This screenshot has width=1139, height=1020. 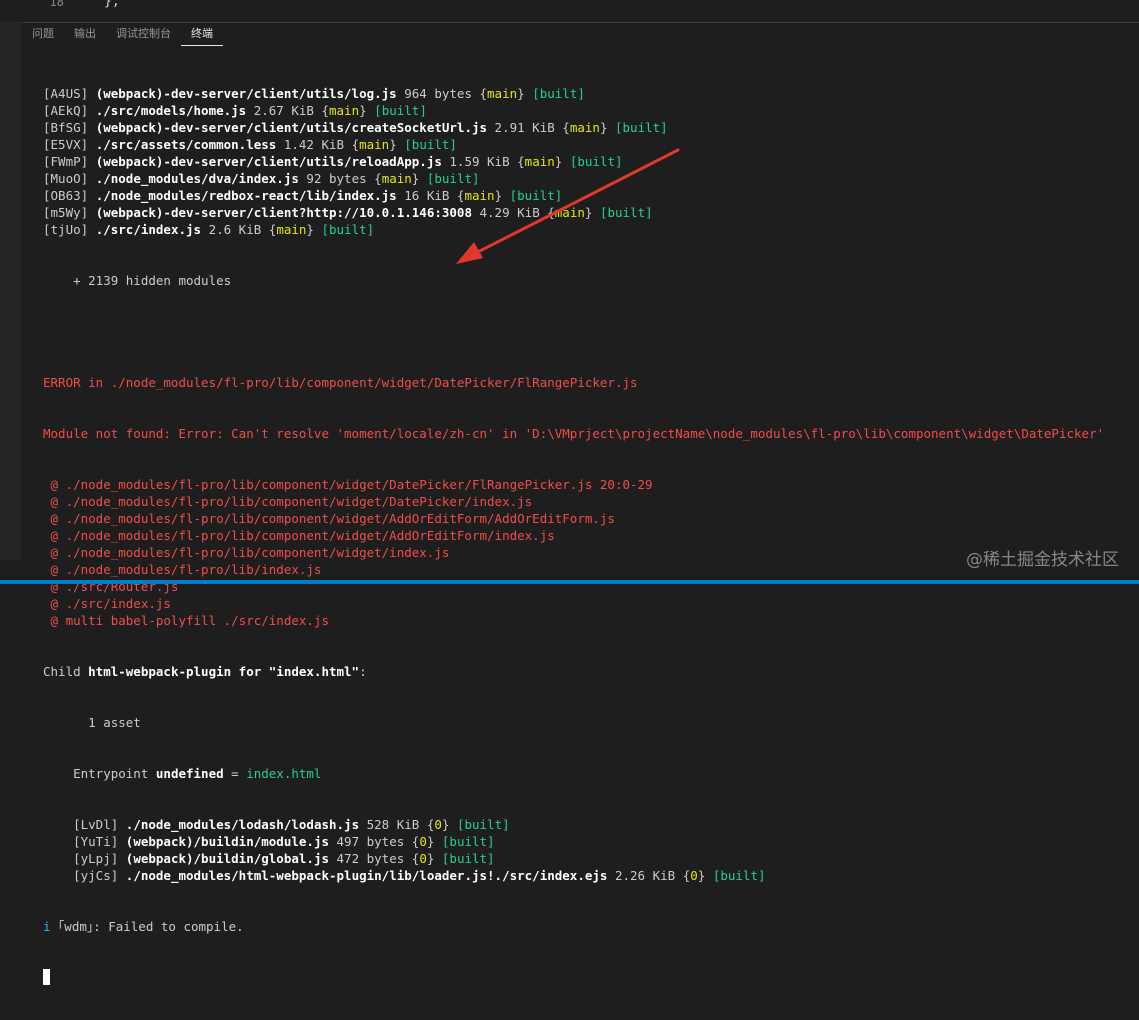 What do you see at coordinates (99, 824) in the screenshot?
I see `module-id: [LvDl]` at bounding box center [99, 824].